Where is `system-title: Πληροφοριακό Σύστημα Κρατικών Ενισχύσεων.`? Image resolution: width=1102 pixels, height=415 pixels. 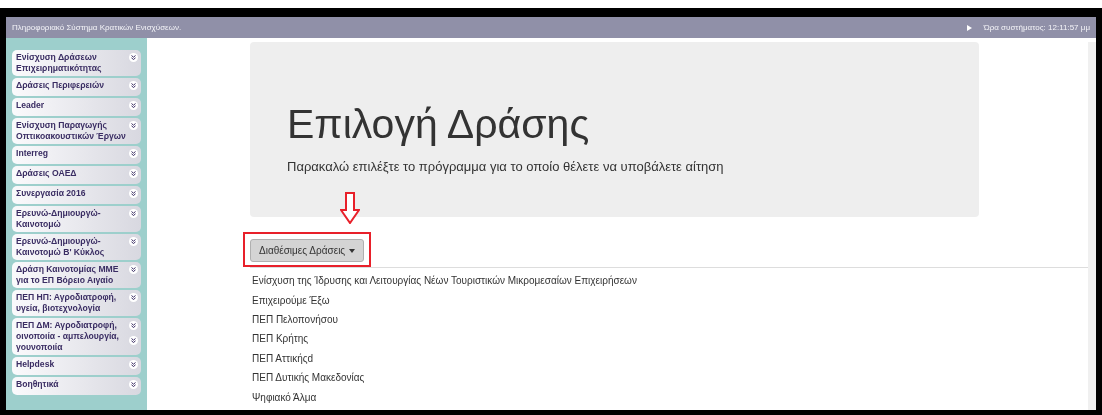 system-title: Πληροφοριακό Σύστημα Κρατικών Ενισχύσεων. is located at coordinates (97, 27).